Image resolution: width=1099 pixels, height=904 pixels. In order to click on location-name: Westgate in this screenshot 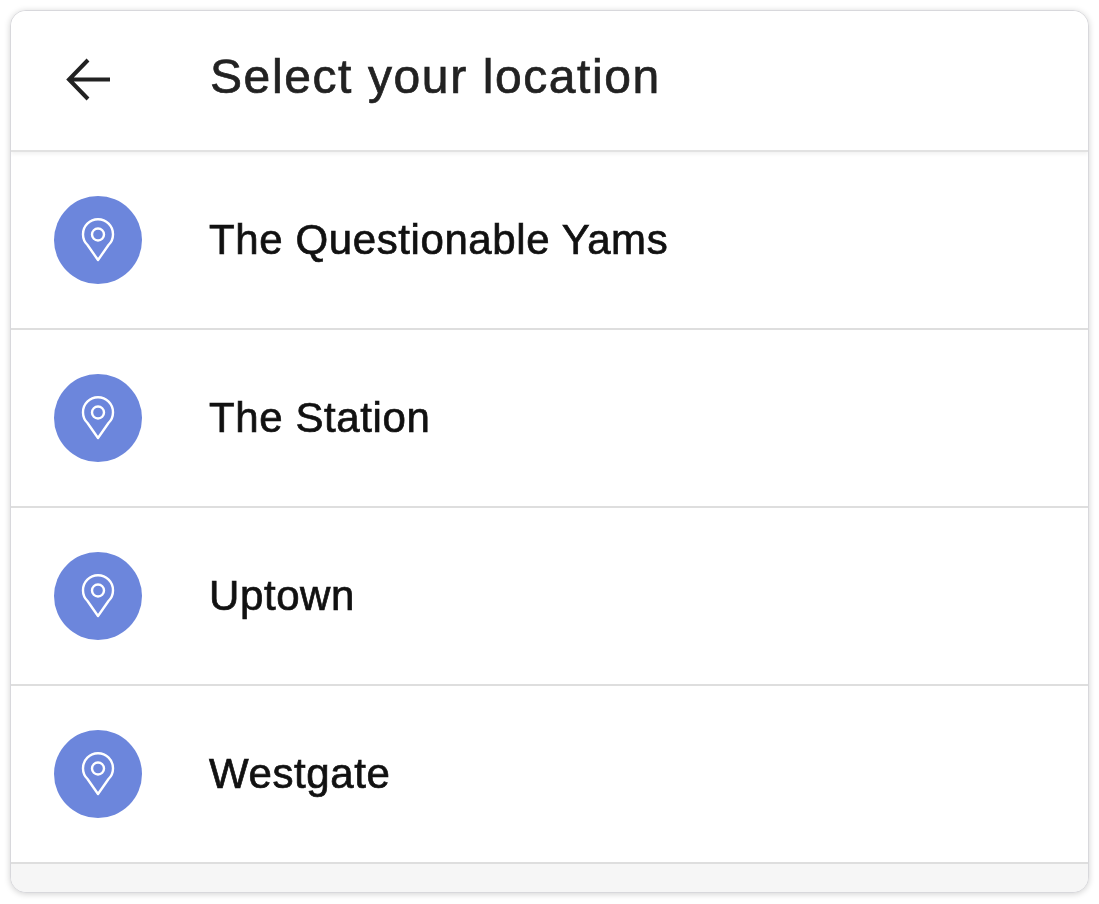, I will do `click(300, 773)`.